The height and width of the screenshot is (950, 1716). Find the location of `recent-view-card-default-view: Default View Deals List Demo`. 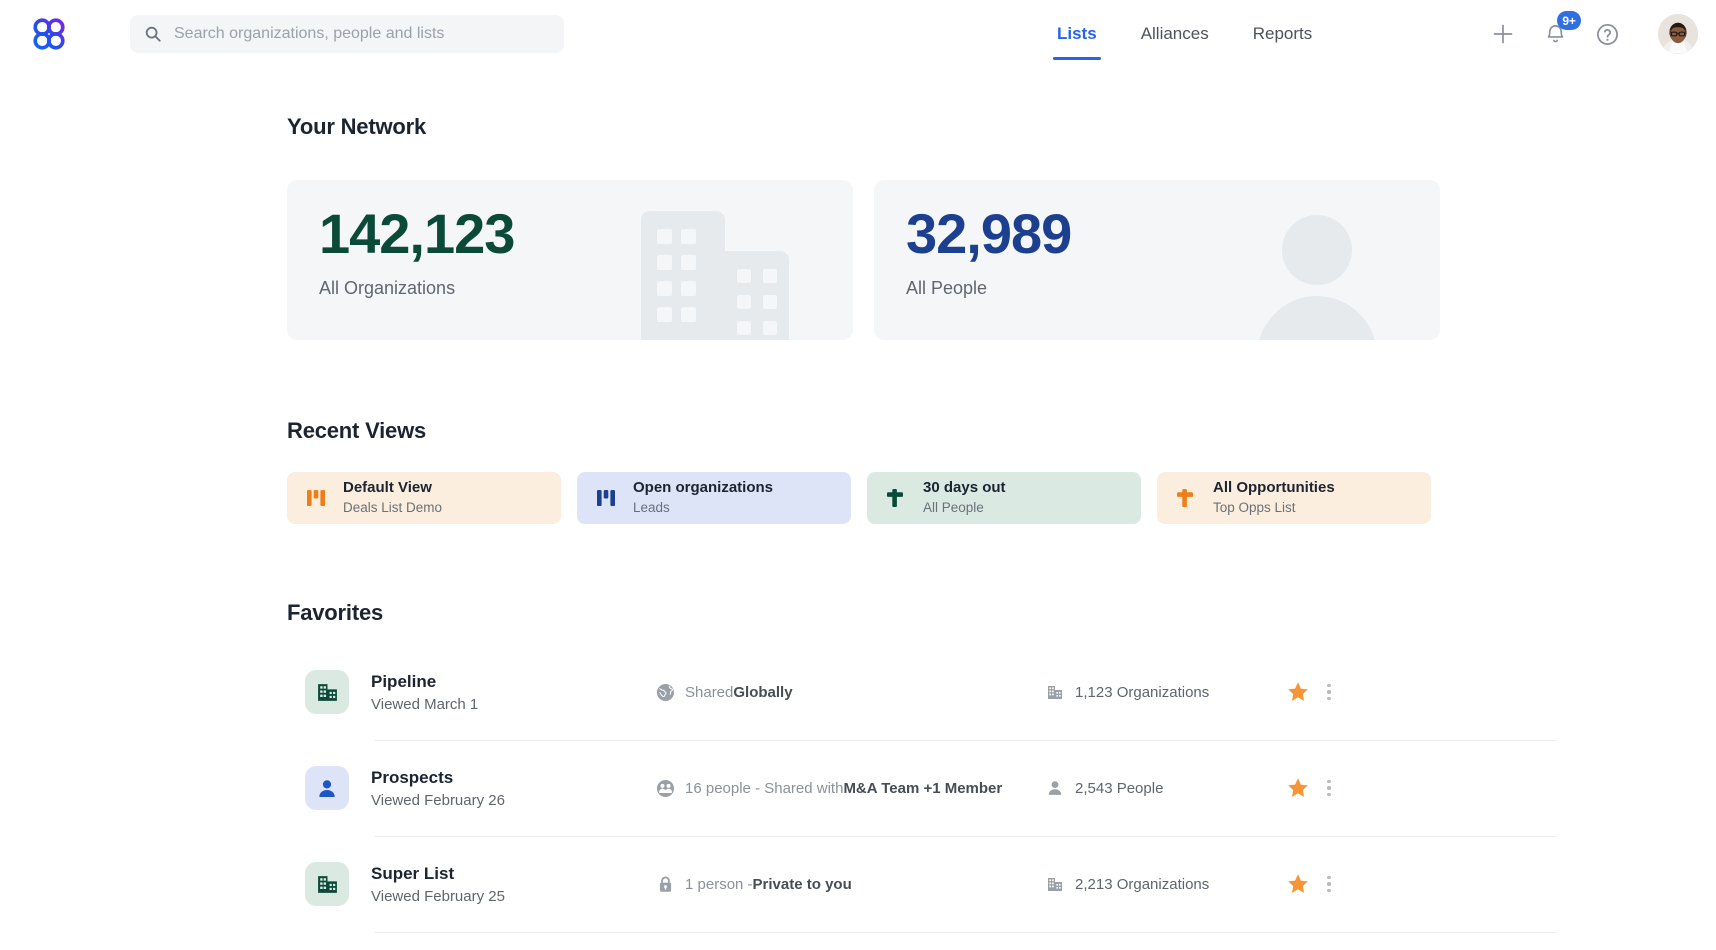

recent-view-card-default-view: Default View Deals List Demo is located at coordinates (424, 498).